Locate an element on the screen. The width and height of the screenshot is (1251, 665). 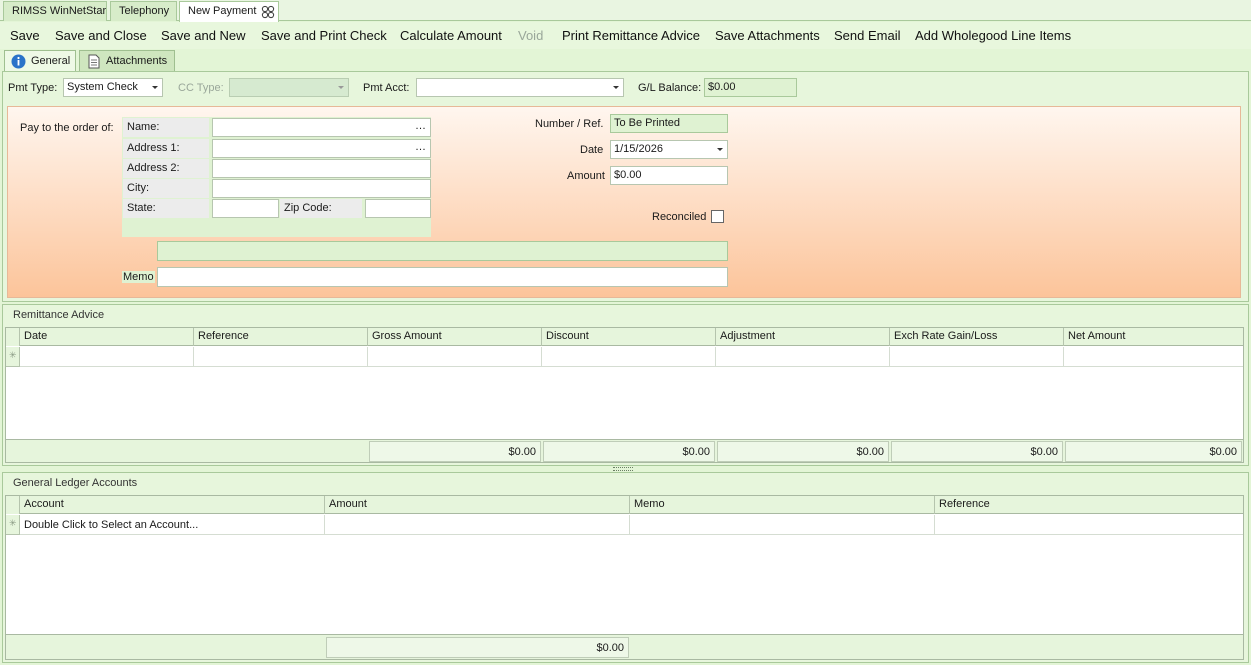
zip-field is located at coordinates (398, 208).